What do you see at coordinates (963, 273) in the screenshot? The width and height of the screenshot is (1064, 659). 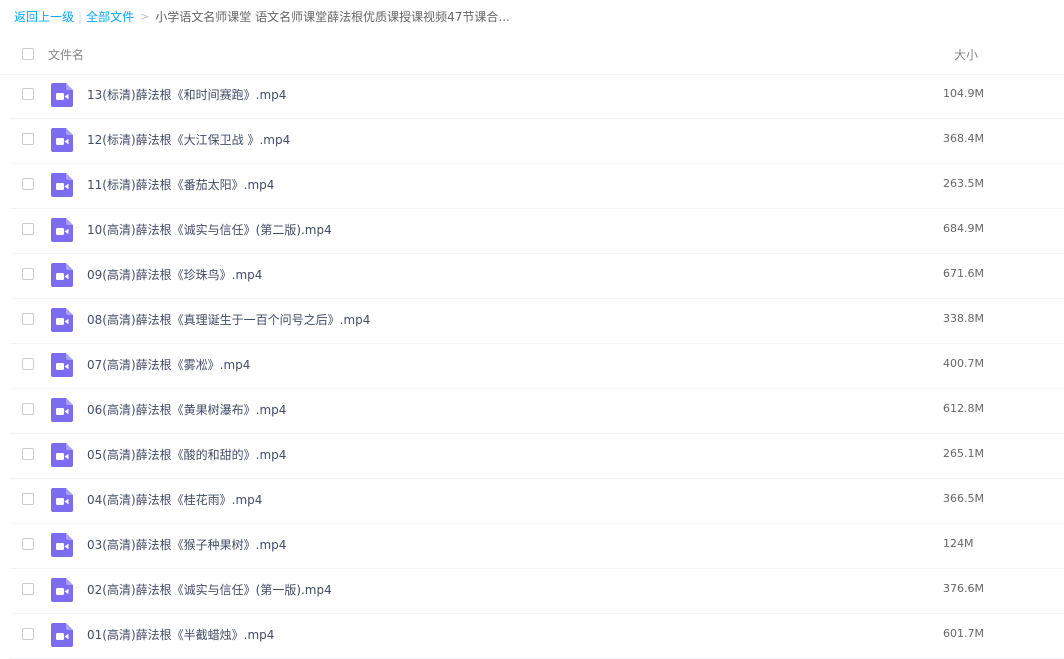 I see `file-size: 671.6M` at bounding box center [963, 273].